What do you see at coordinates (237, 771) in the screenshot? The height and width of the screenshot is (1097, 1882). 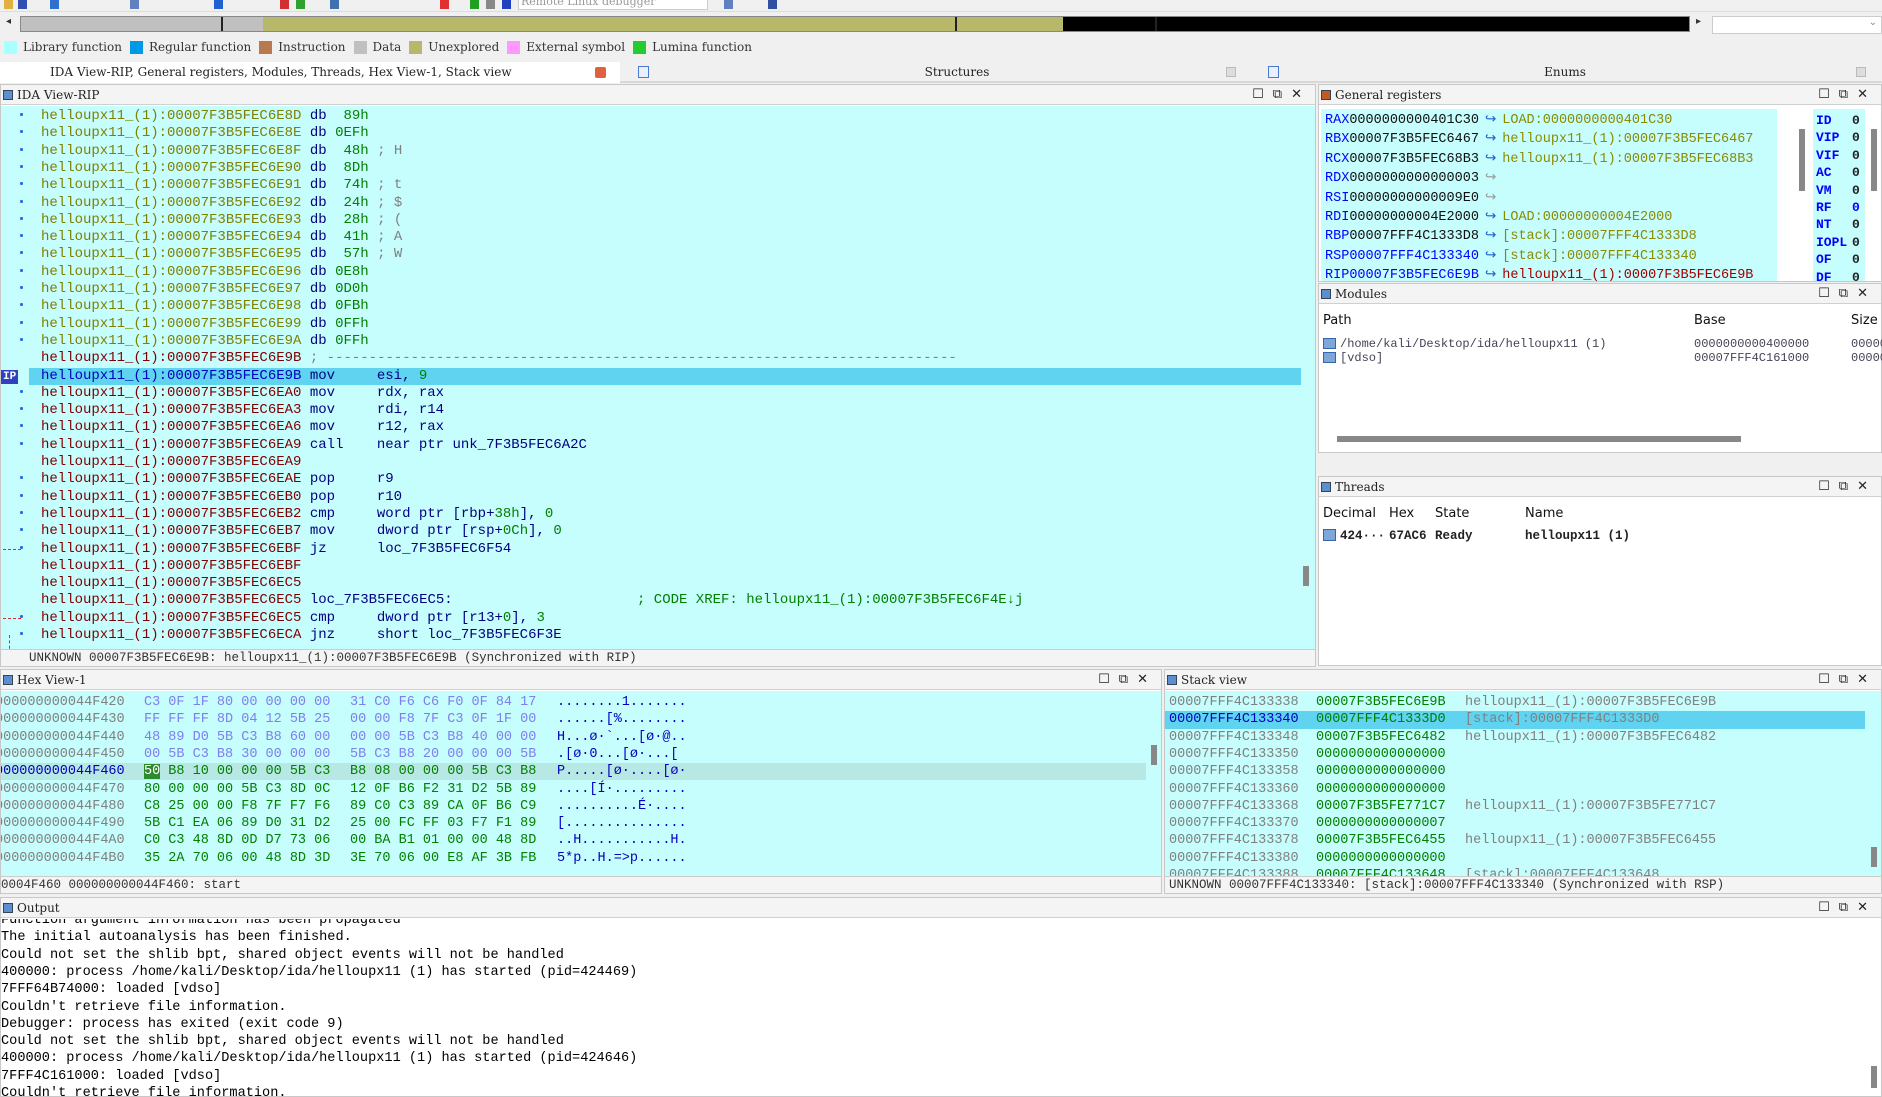 I see `hex-bytes: 50 B8 10 00 00 00 5B C3` at bounding box center [237, 771].